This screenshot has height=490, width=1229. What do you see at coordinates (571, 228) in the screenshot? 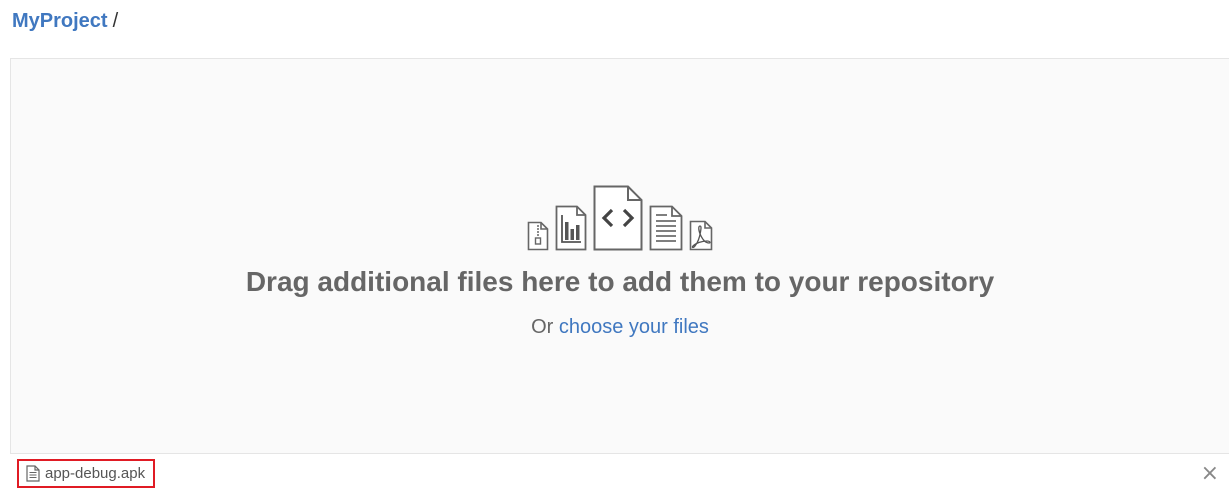
I see `chart-file-icon` at bounding box center [571, 228].